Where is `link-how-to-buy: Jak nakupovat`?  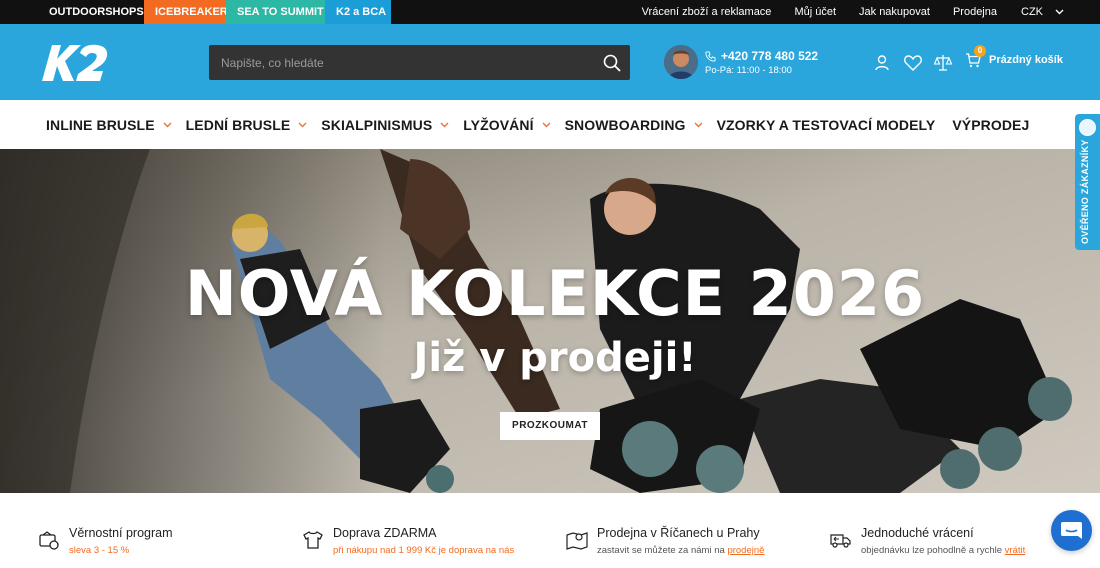 link-how-to-buy: Jak nakupovat is located at coordinates (894, 12).